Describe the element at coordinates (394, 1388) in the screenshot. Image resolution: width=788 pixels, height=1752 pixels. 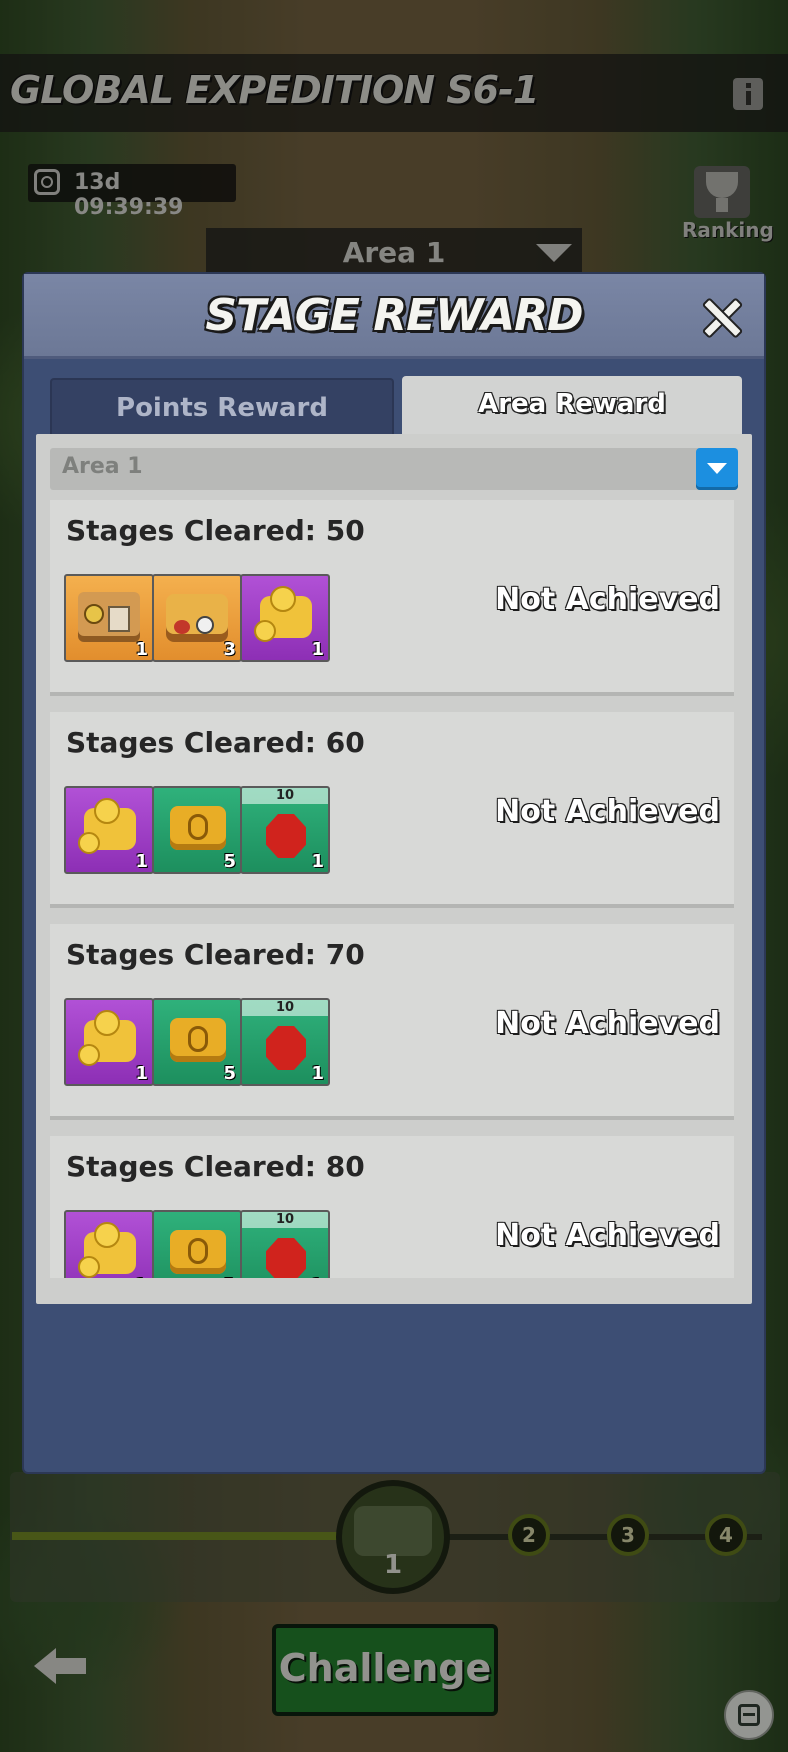
I see `modal-footer` at that location.